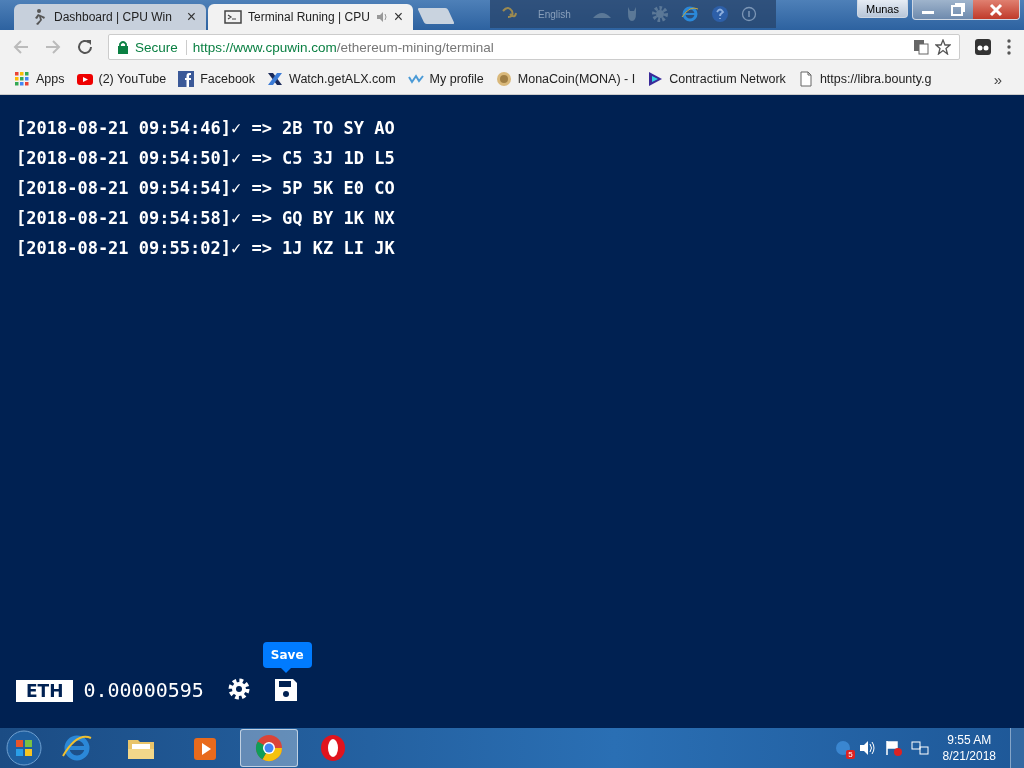 Image resolution: width=1024 pixels, height=768 pixels. I want to click on browser-tab: Dashboard | CPU Win ×, so click(110, 17).